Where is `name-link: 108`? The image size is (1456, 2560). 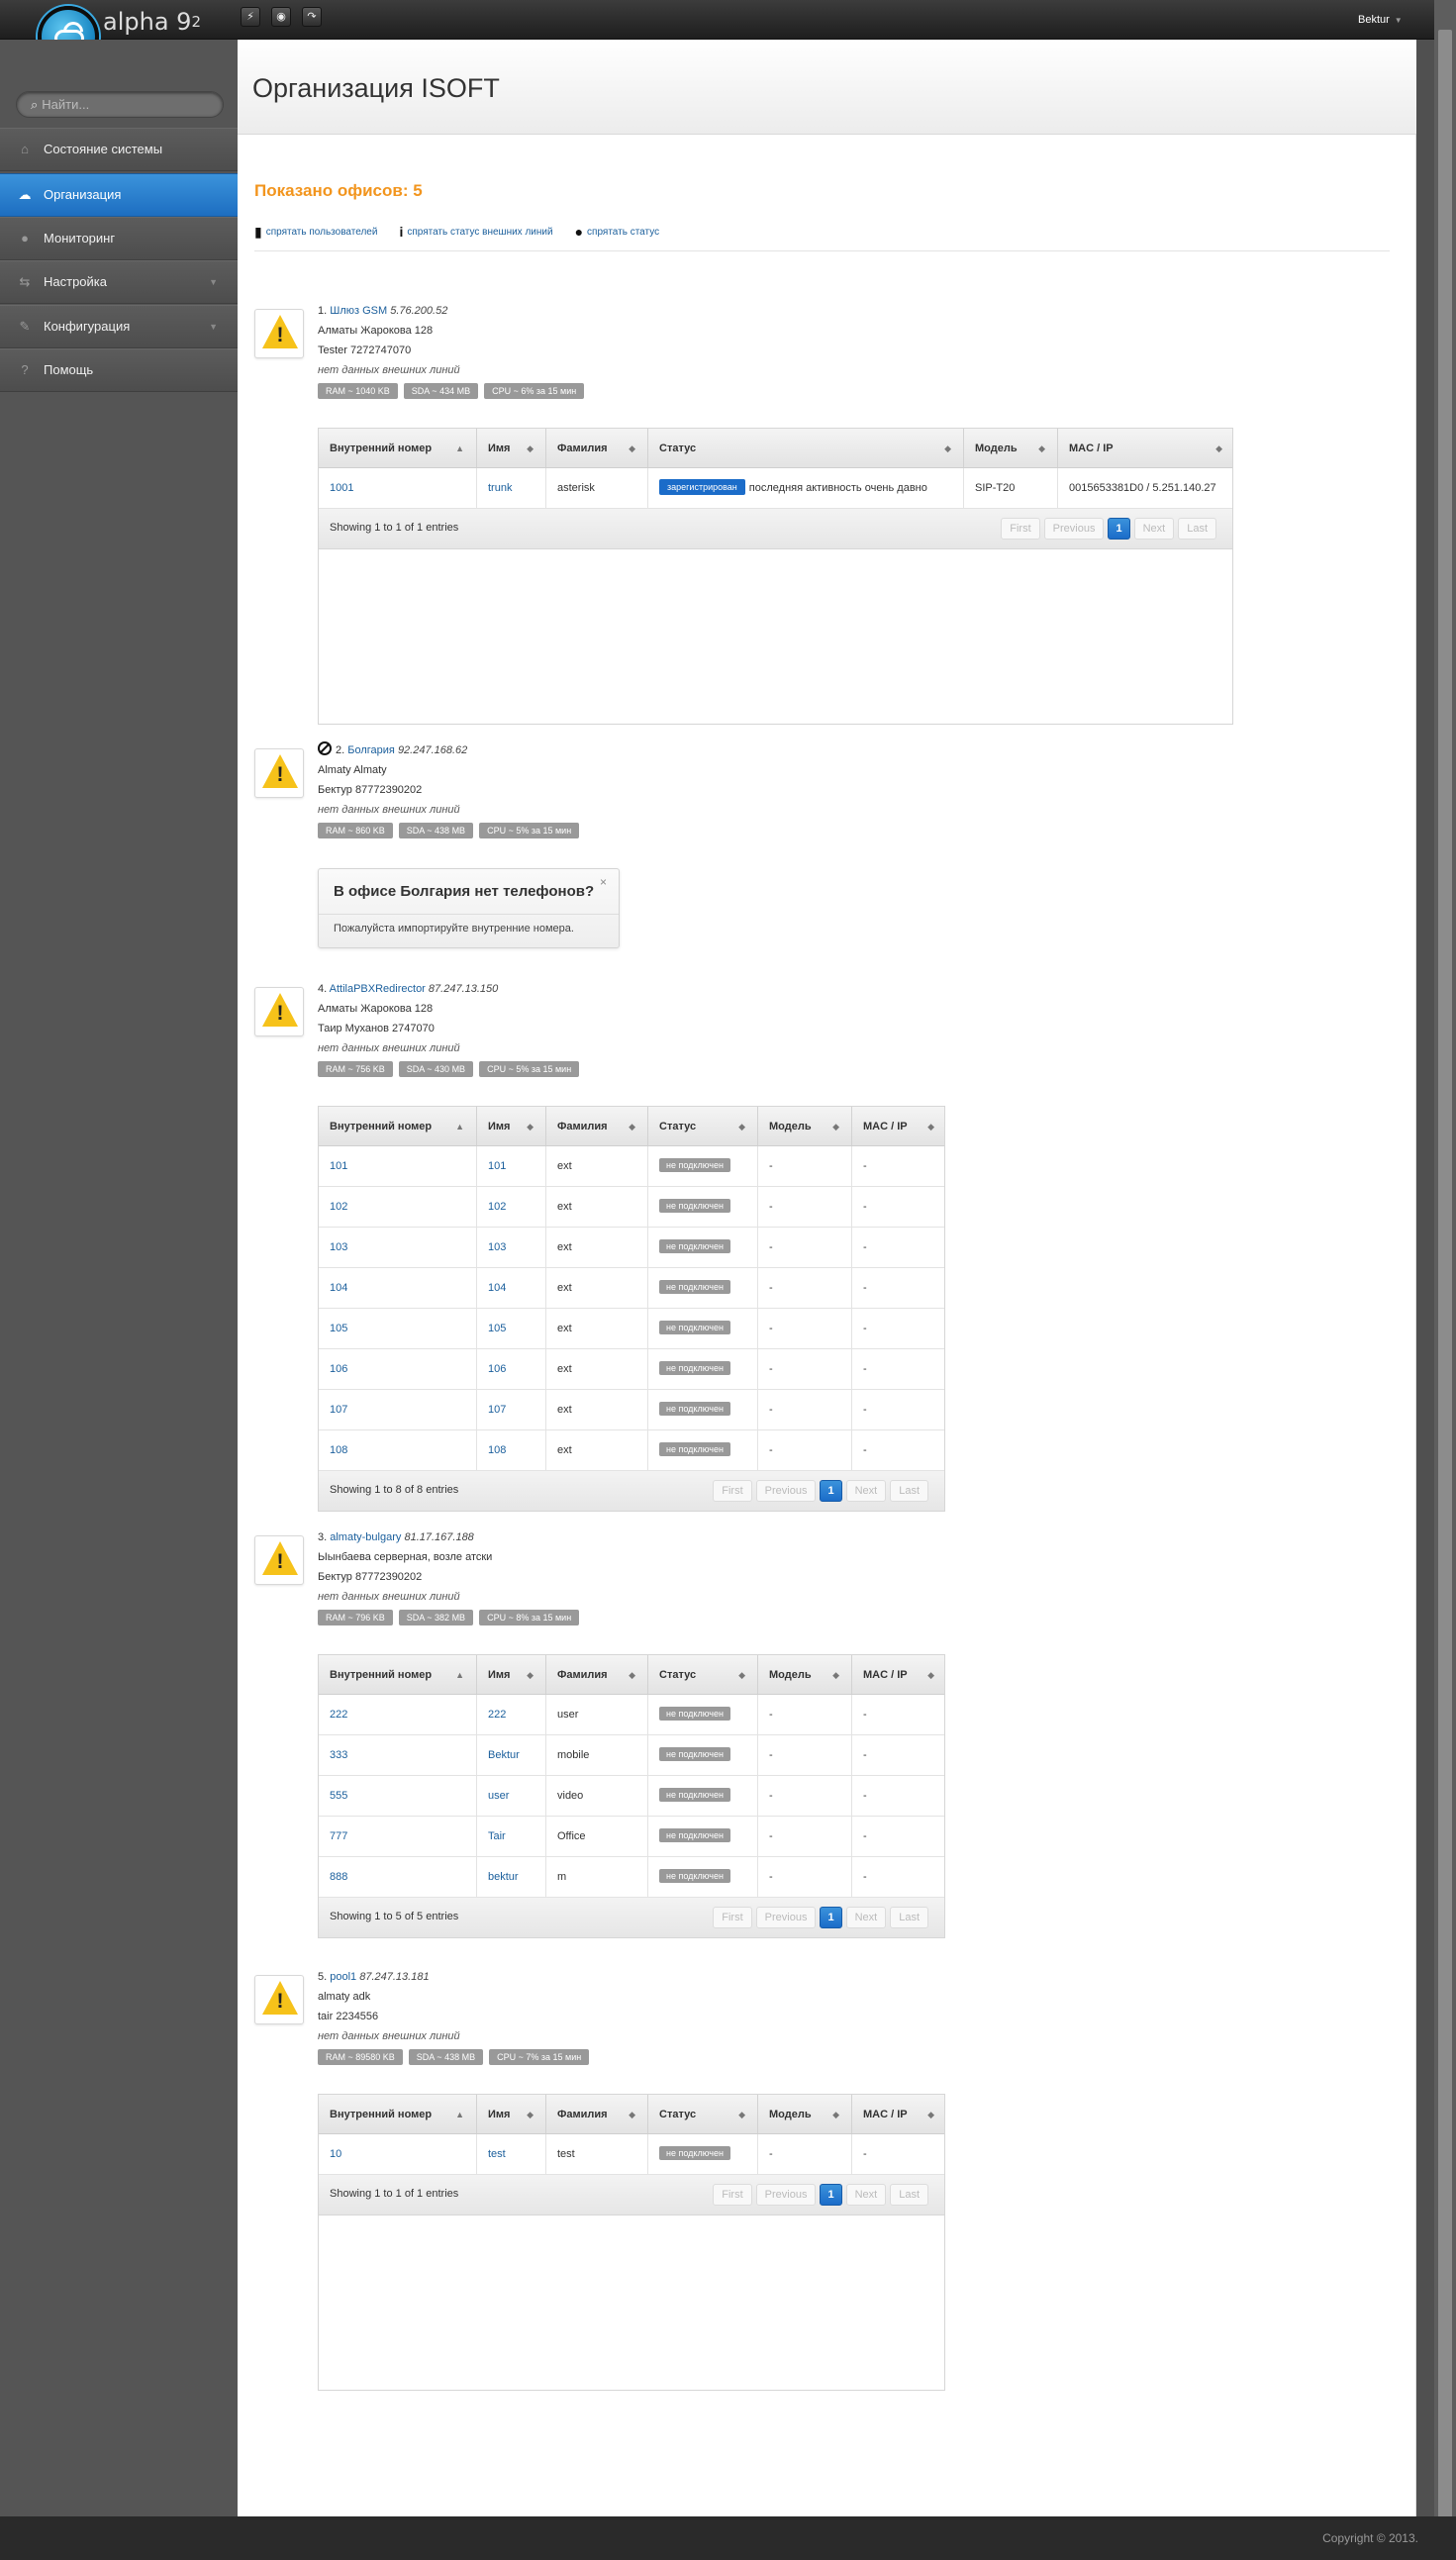 name-link: 108 is located at coordinates (497, 1450).